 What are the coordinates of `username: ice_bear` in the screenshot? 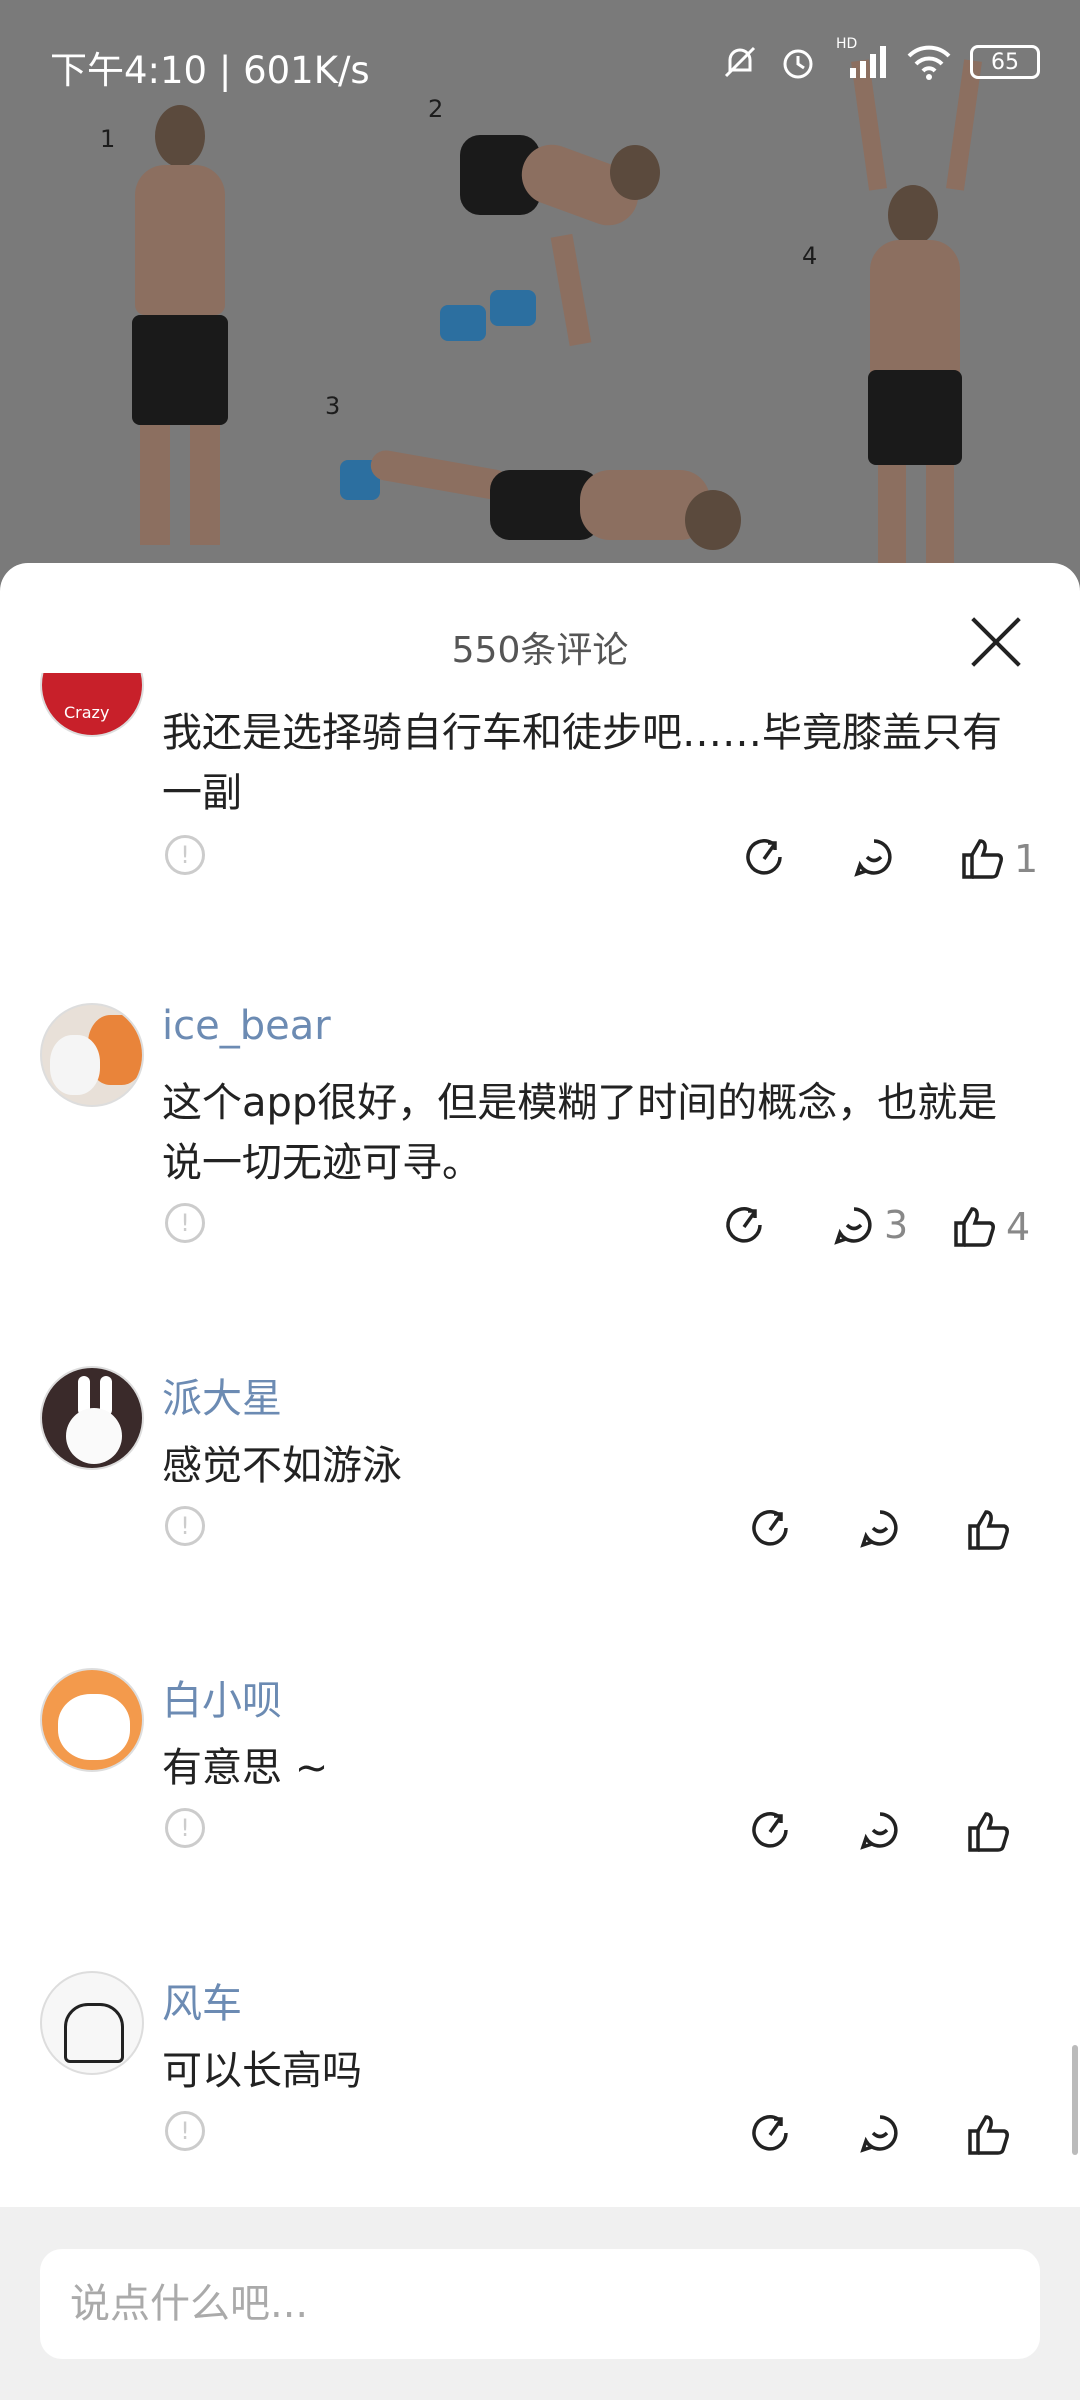 It's located at (246, 1026).